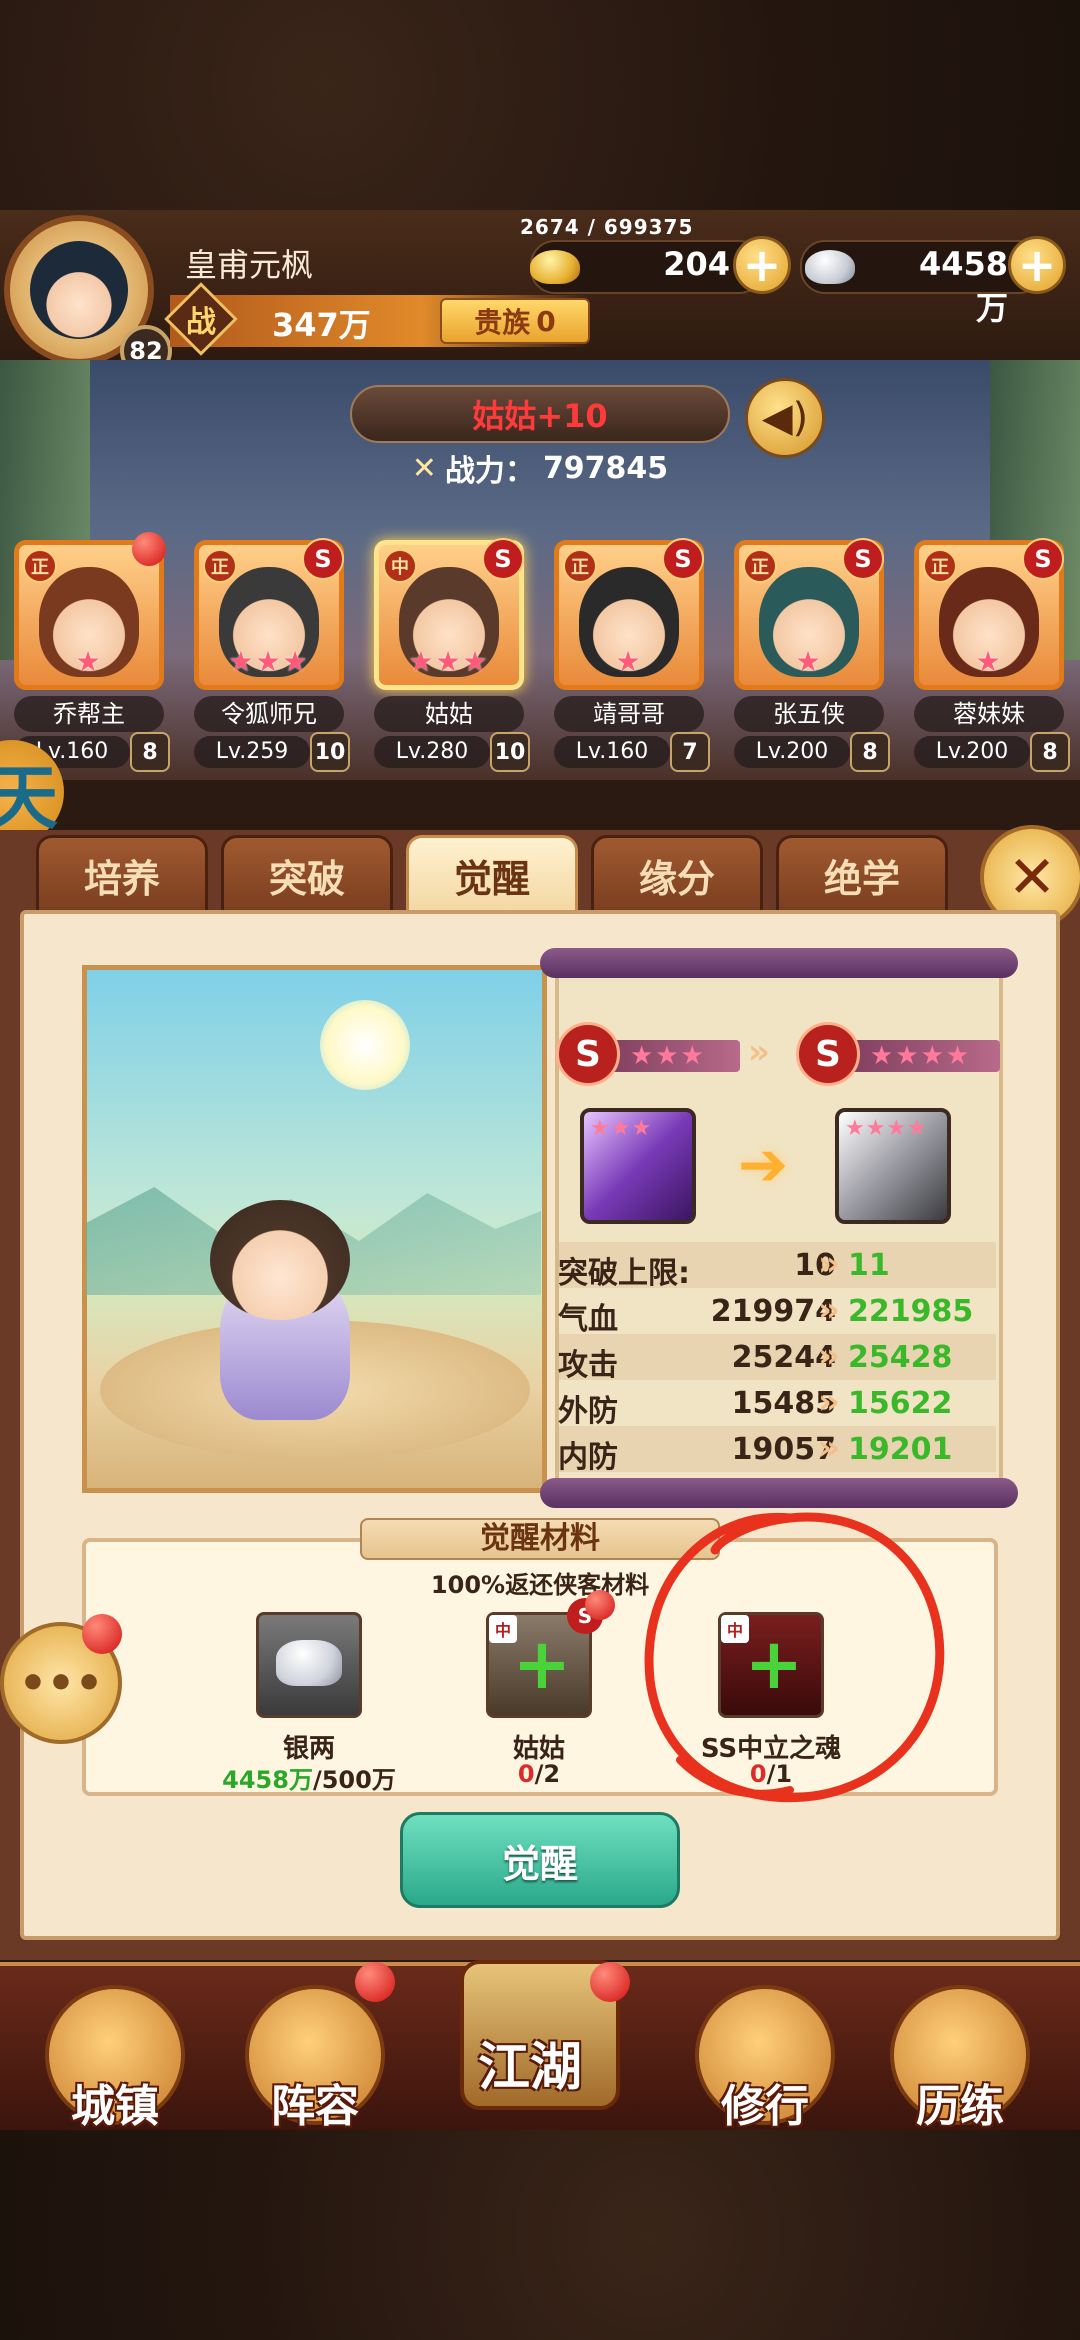 Image resolution: width=1080 pixels, height=2340 pixels. I want to click on current-crystal-stars: ★★★, so click(621, 1128).